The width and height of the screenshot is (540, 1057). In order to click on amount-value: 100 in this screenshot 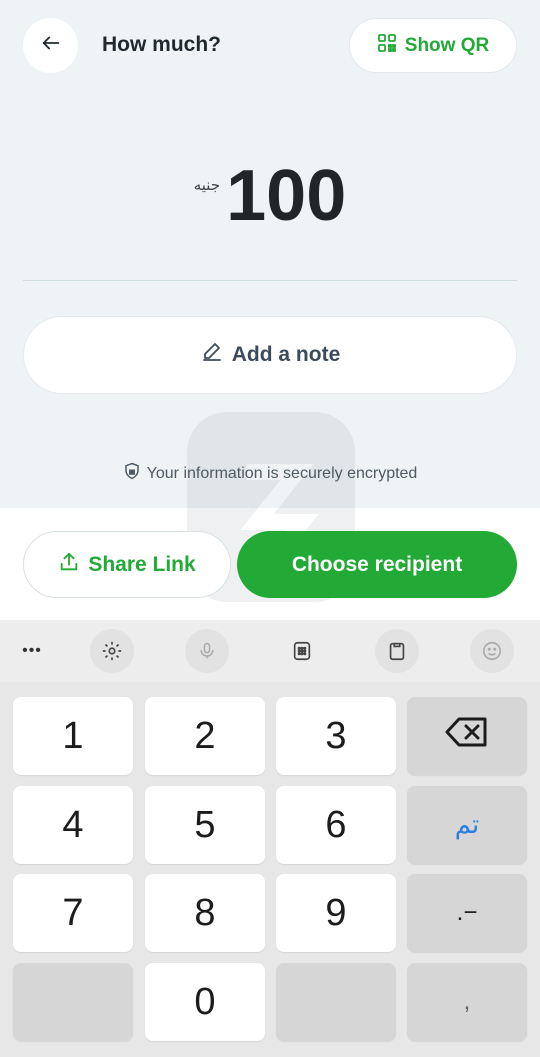, I will do `click(286, 196)`.